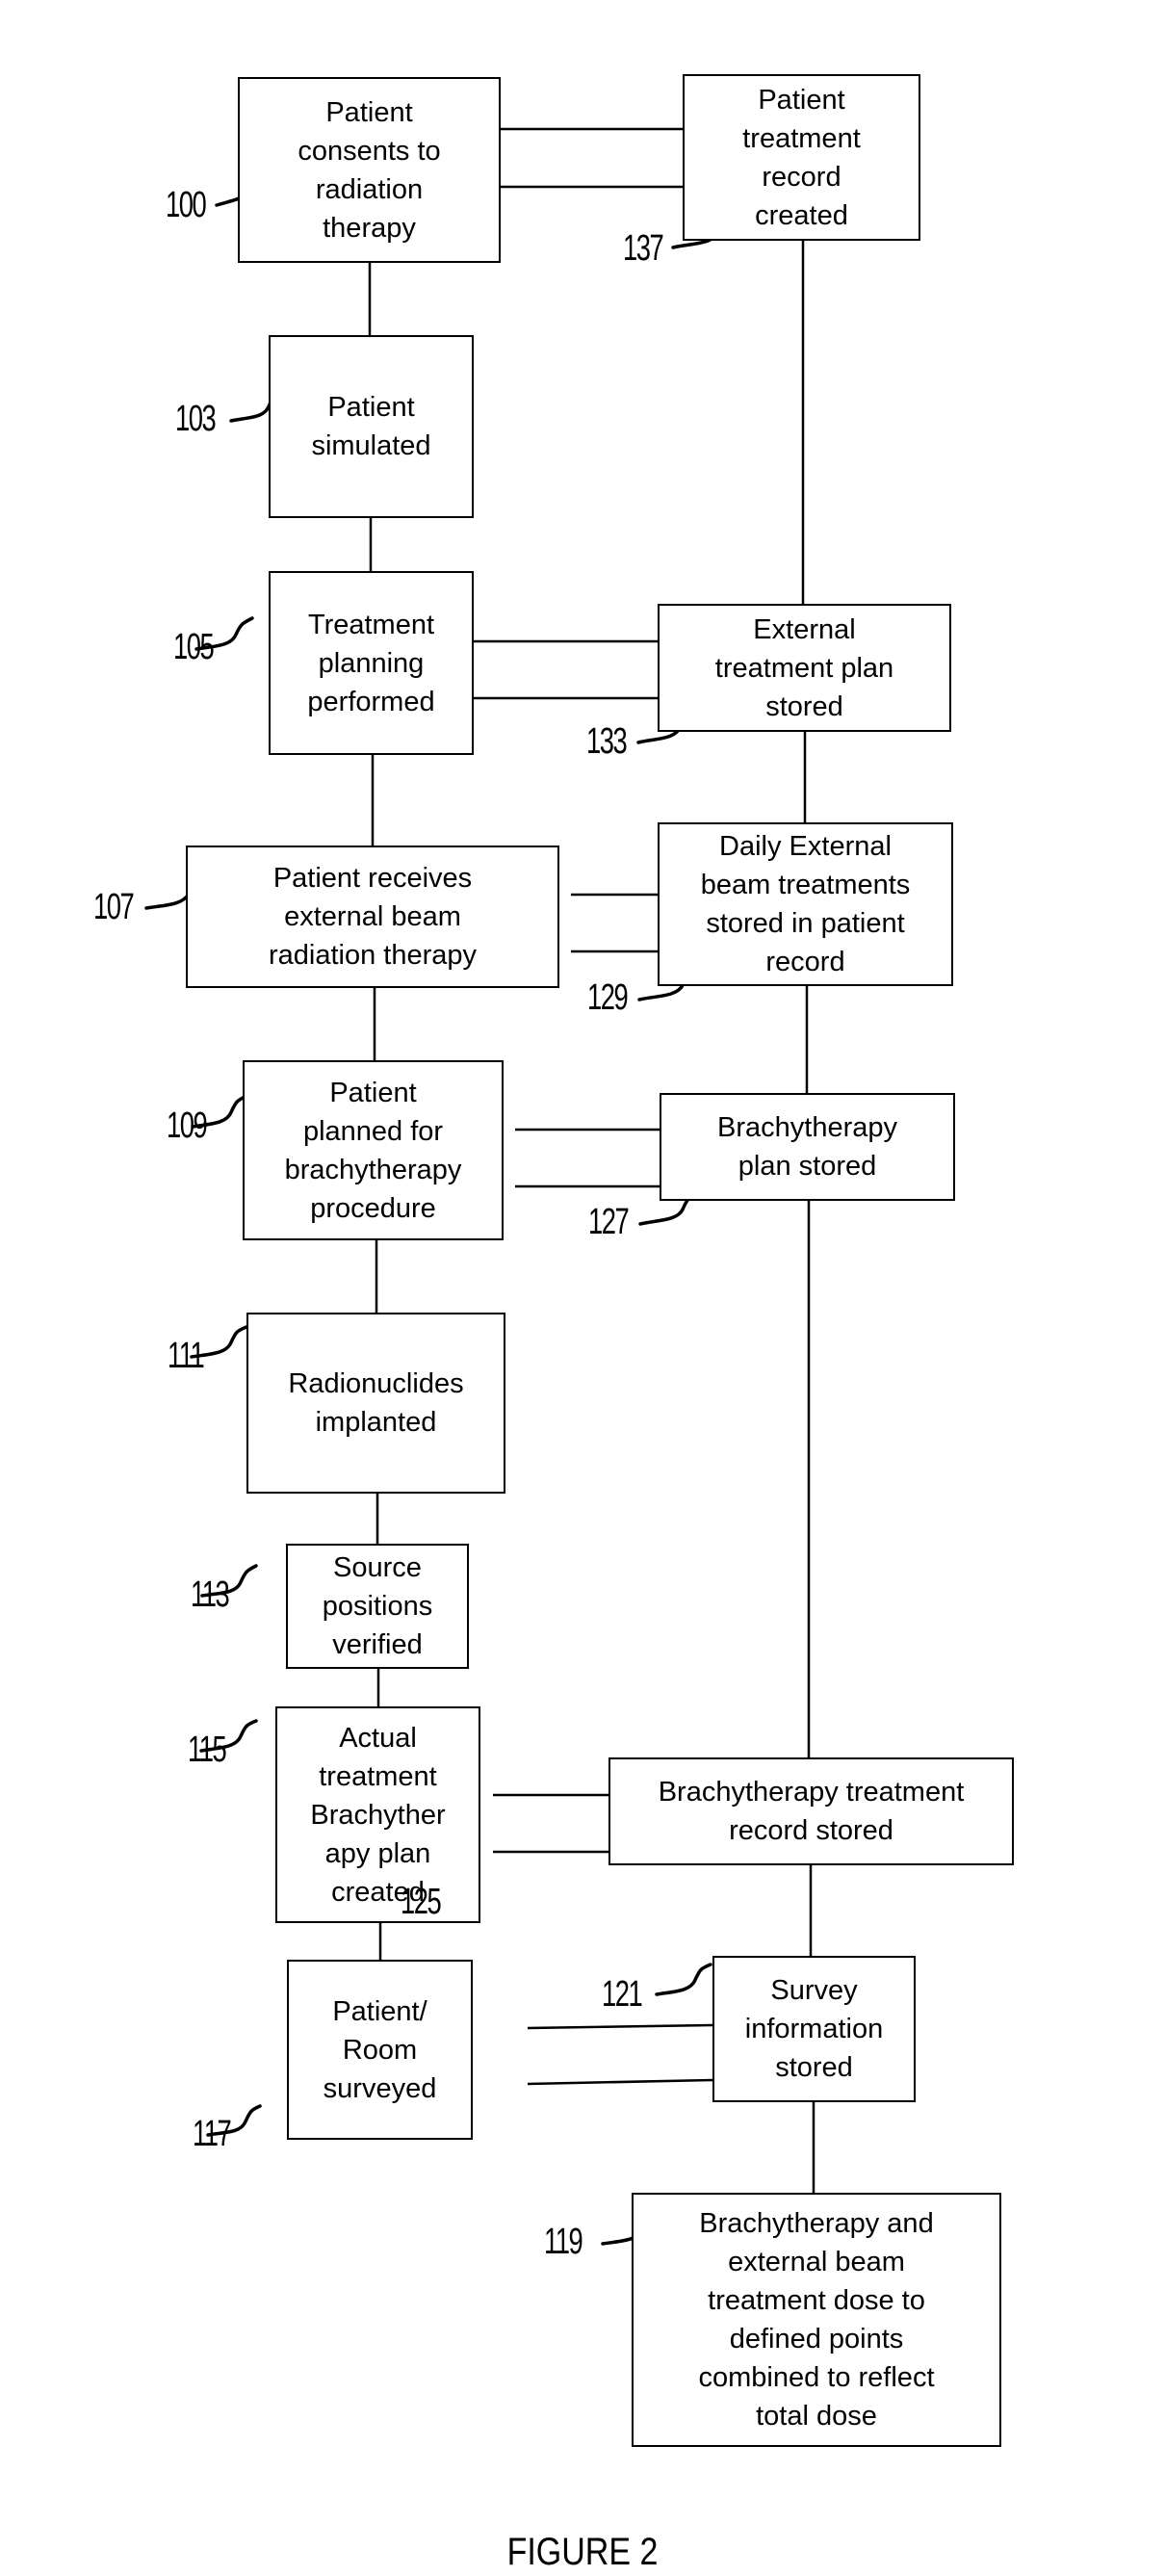 This screenshot has width=1165, height=2576. I want to click on step-111-radionuclides-implanted: Radionuclides implanted, so click(375, 1403).